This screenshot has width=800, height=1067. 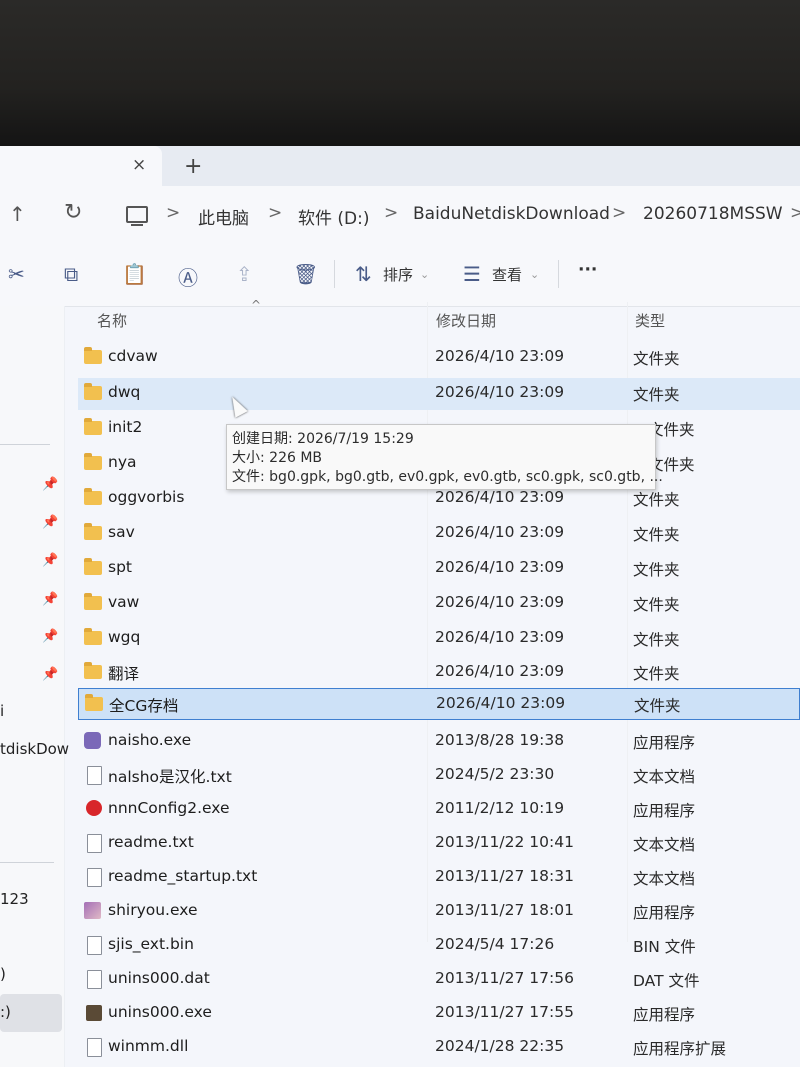 I want to click on sort-ascending-icon: ^, so click(x=256, y=305).